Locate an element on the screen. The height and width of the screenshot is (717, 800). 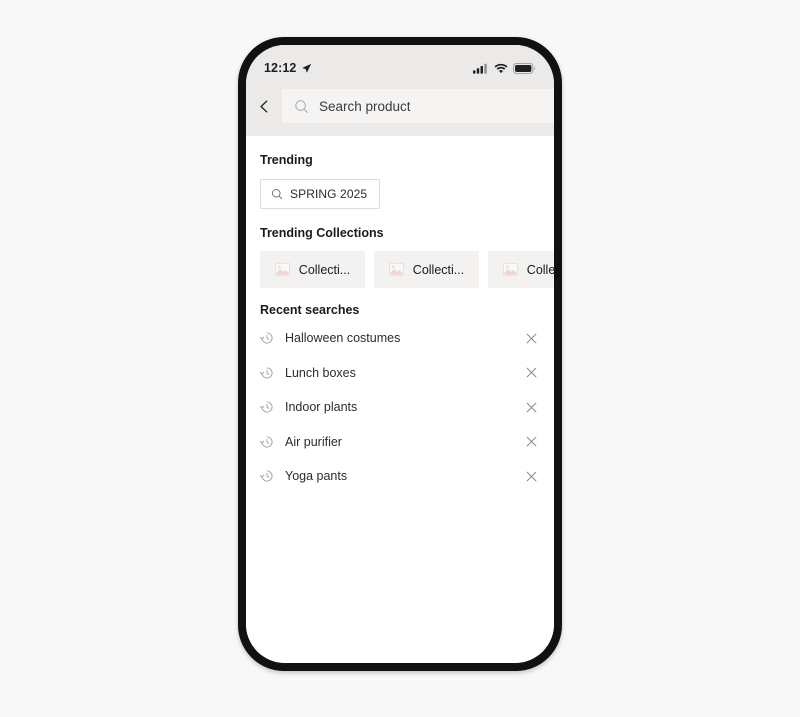
status-bar: 12:12 is located at coordinates (400, 63).